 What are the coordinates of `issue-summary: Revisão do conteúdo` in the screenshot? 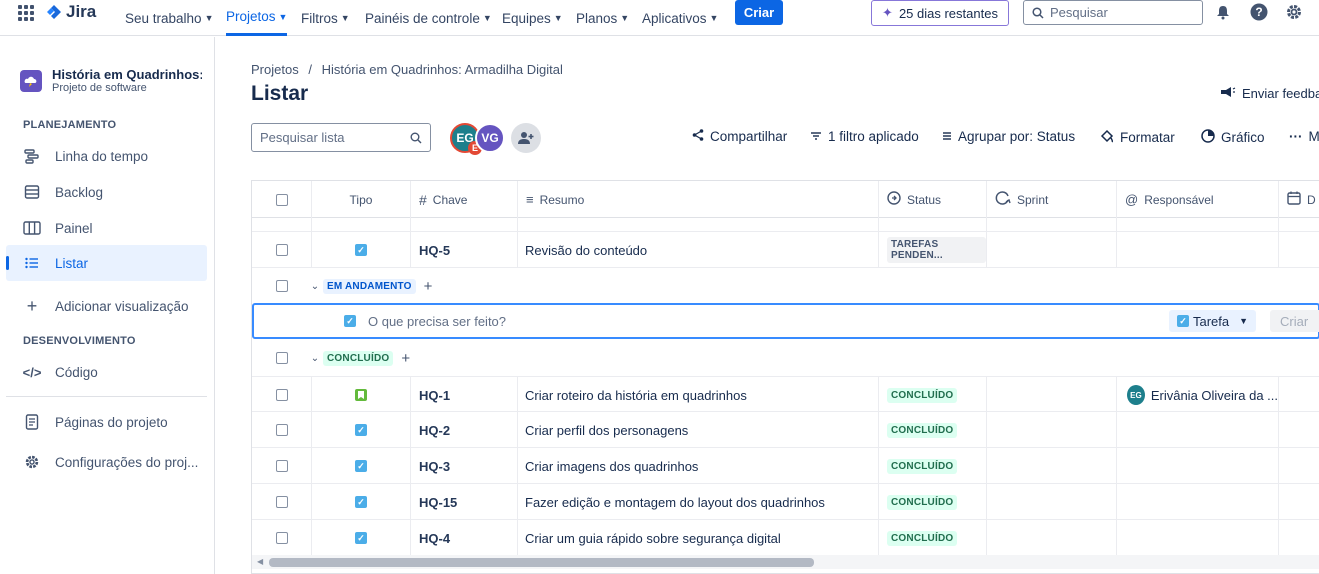 It's located at (586, 250).